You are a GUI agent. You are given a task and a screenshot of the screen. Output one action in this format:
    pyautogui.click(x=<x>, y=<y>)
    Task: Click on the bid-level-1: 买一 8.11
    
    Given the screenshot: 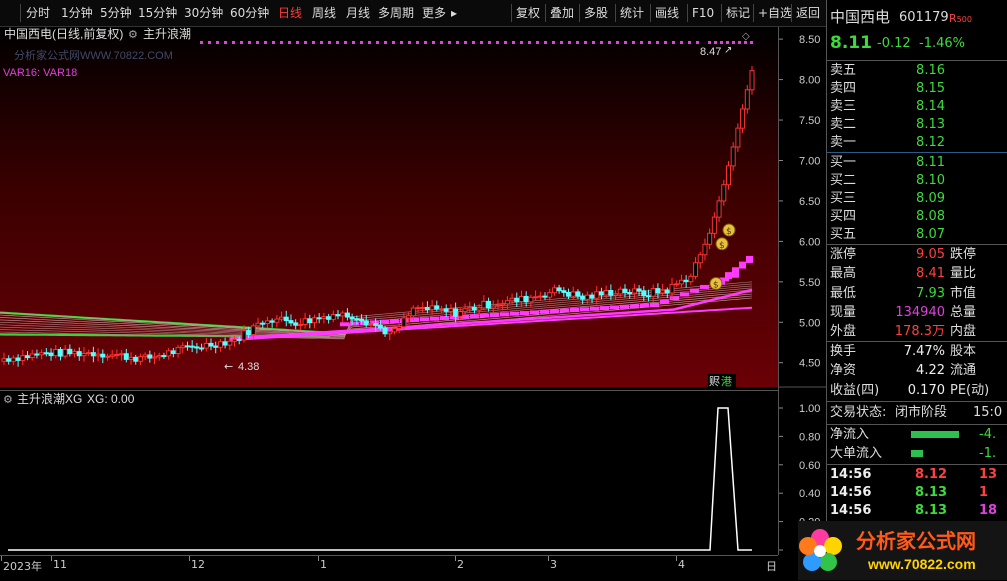 What is the action you would take?
    pyautogui.click(x=917, y=162)
    